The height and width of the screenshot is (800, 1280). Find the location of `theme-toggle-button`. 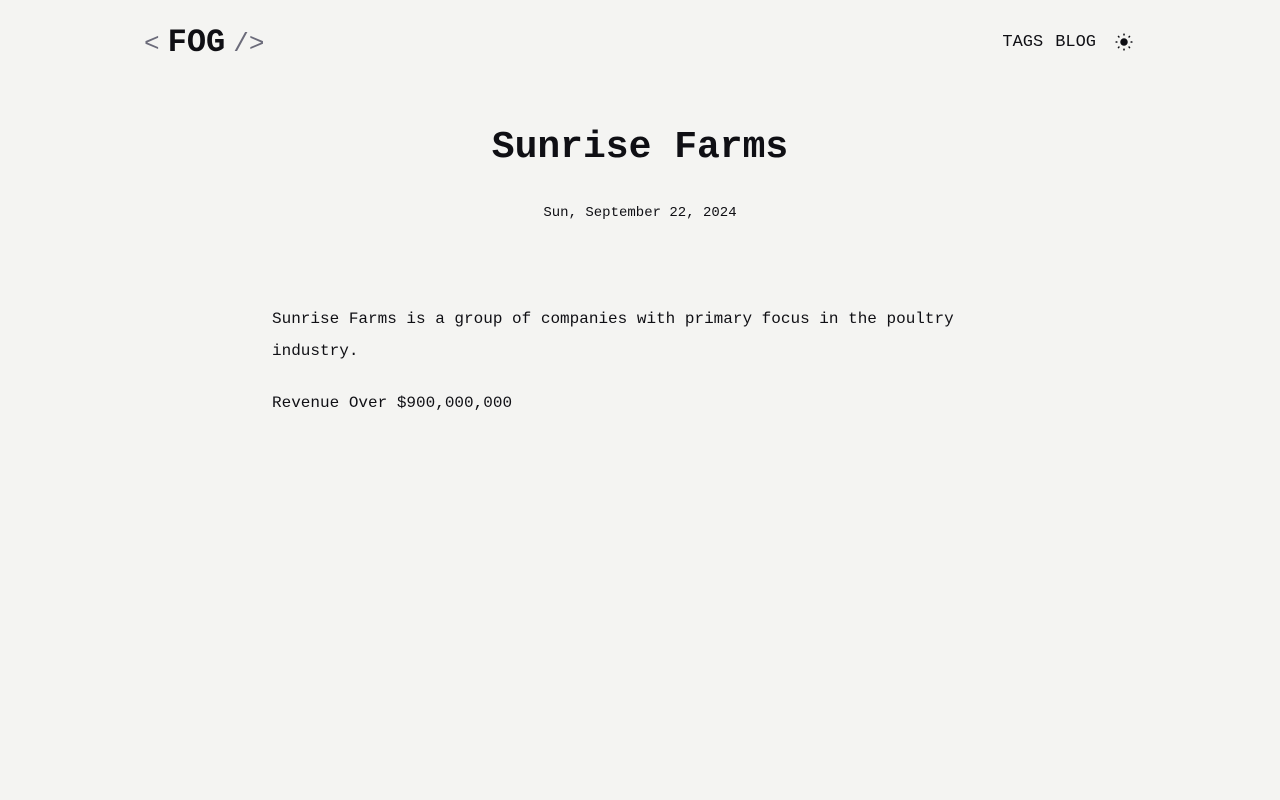

theme-toggle-button is located at coordinates (1124, 42).